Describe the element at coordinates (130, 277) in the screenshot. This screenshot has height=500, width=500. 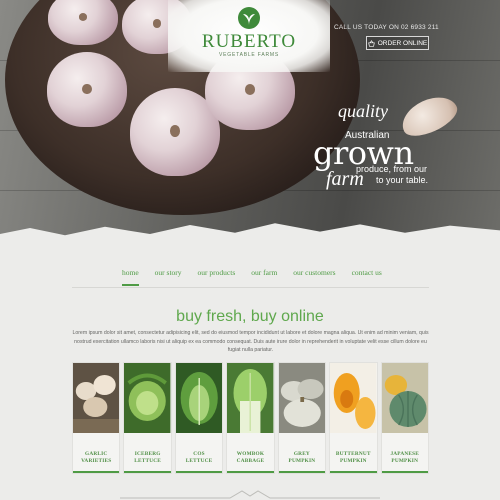
I see `nav-item-home: home` at that location.